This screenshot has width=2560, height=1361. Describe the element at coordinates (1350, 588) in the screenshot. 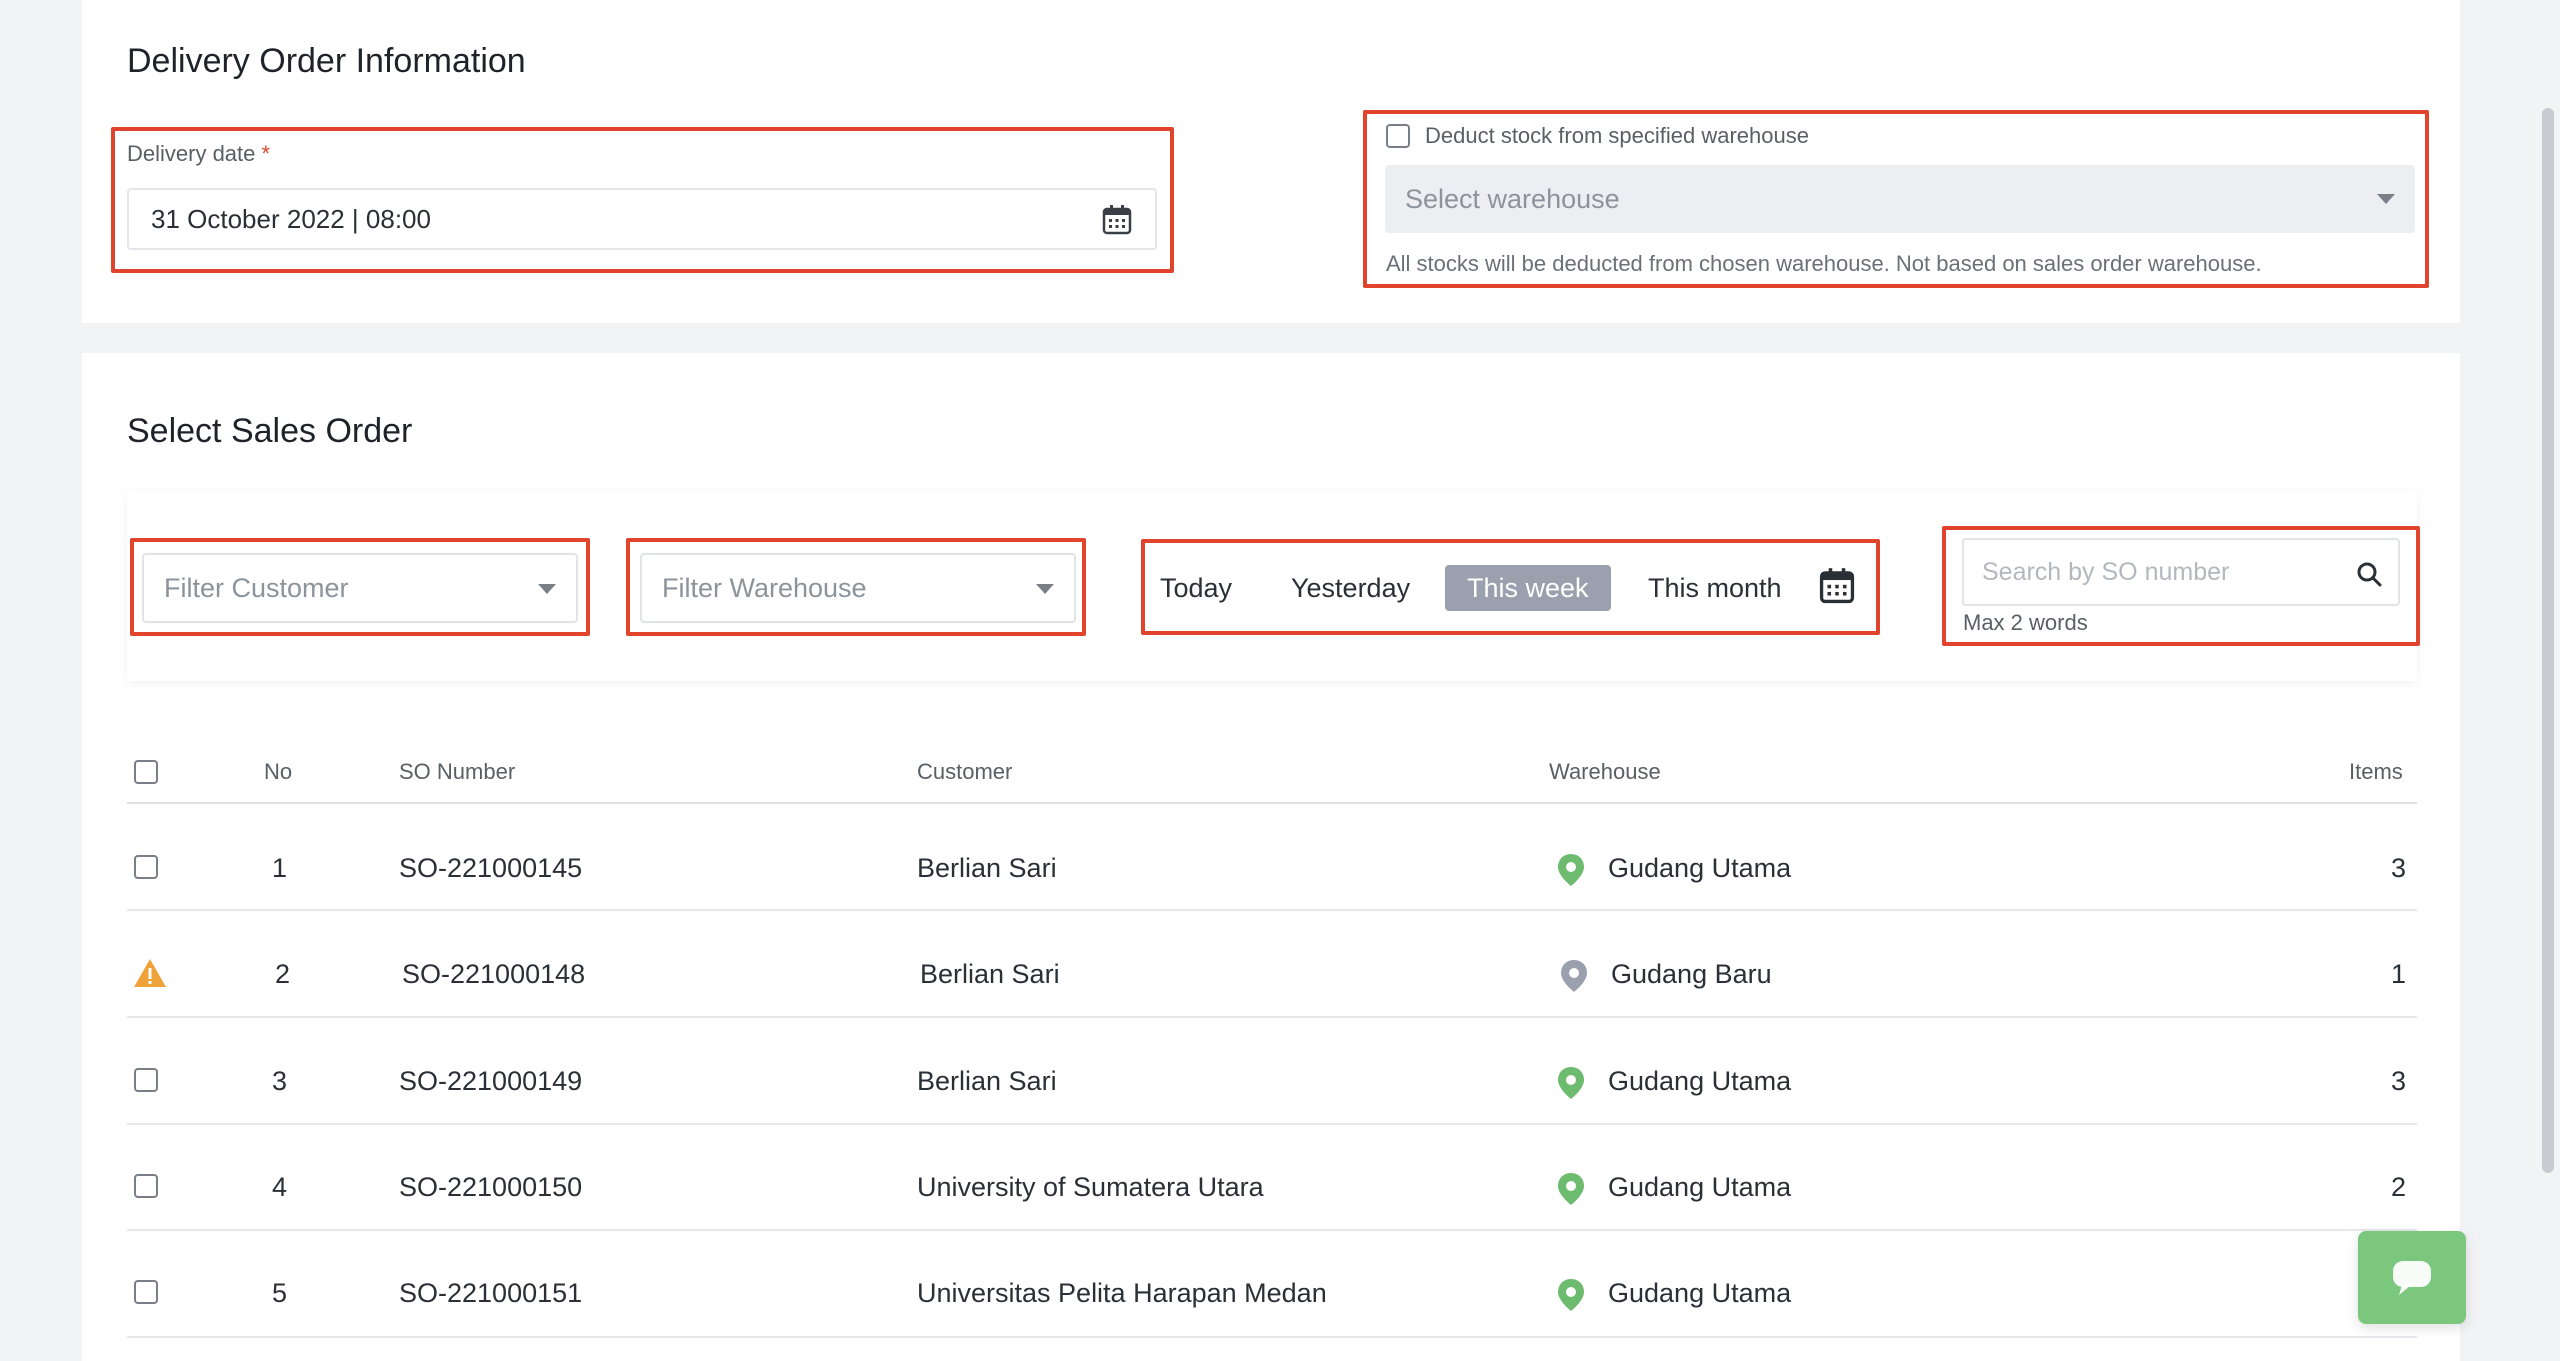

I see `range-yesterday: Yesterday` at that location.